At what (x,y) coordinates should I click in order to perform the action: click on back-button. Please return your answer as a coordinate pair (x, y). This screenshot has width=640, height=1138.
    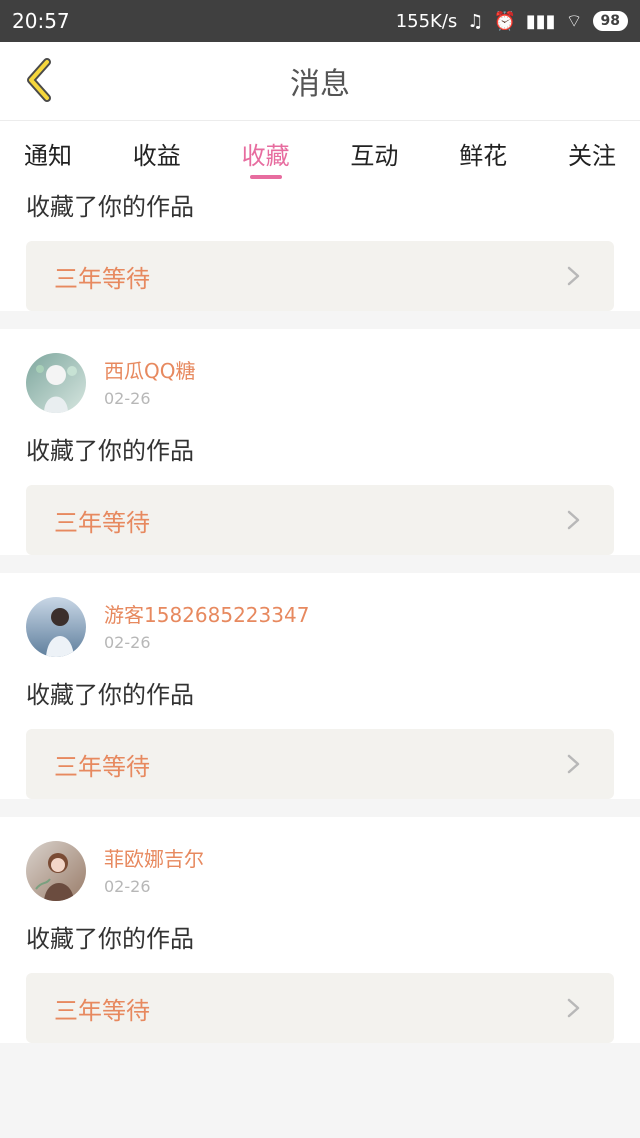
    Looking at the image, I should click on (38, 80).